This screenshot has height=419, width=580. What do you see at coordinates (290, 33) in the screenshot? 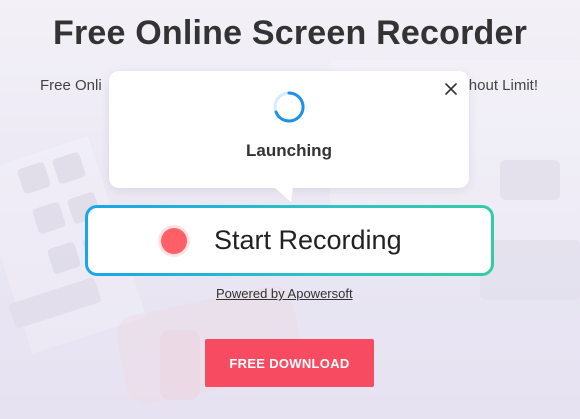
I see `page-title: Free Online Screen Recorder` at bounding box center [290, 33].